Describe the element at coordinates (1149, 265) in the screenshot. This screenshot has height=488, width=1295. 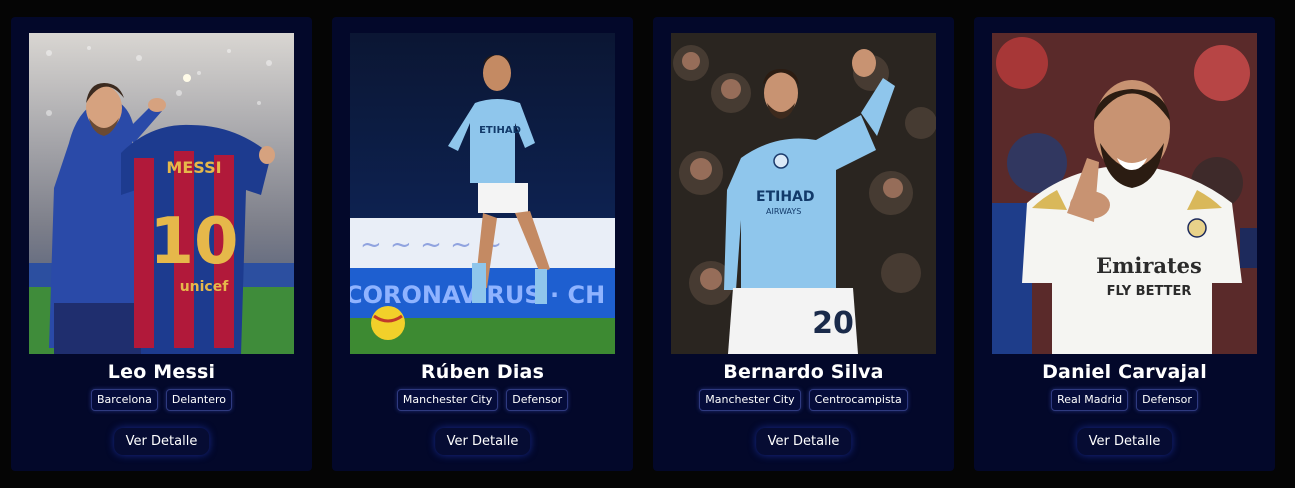
I see `jersey-sponsor-text: Emirates` at that location.